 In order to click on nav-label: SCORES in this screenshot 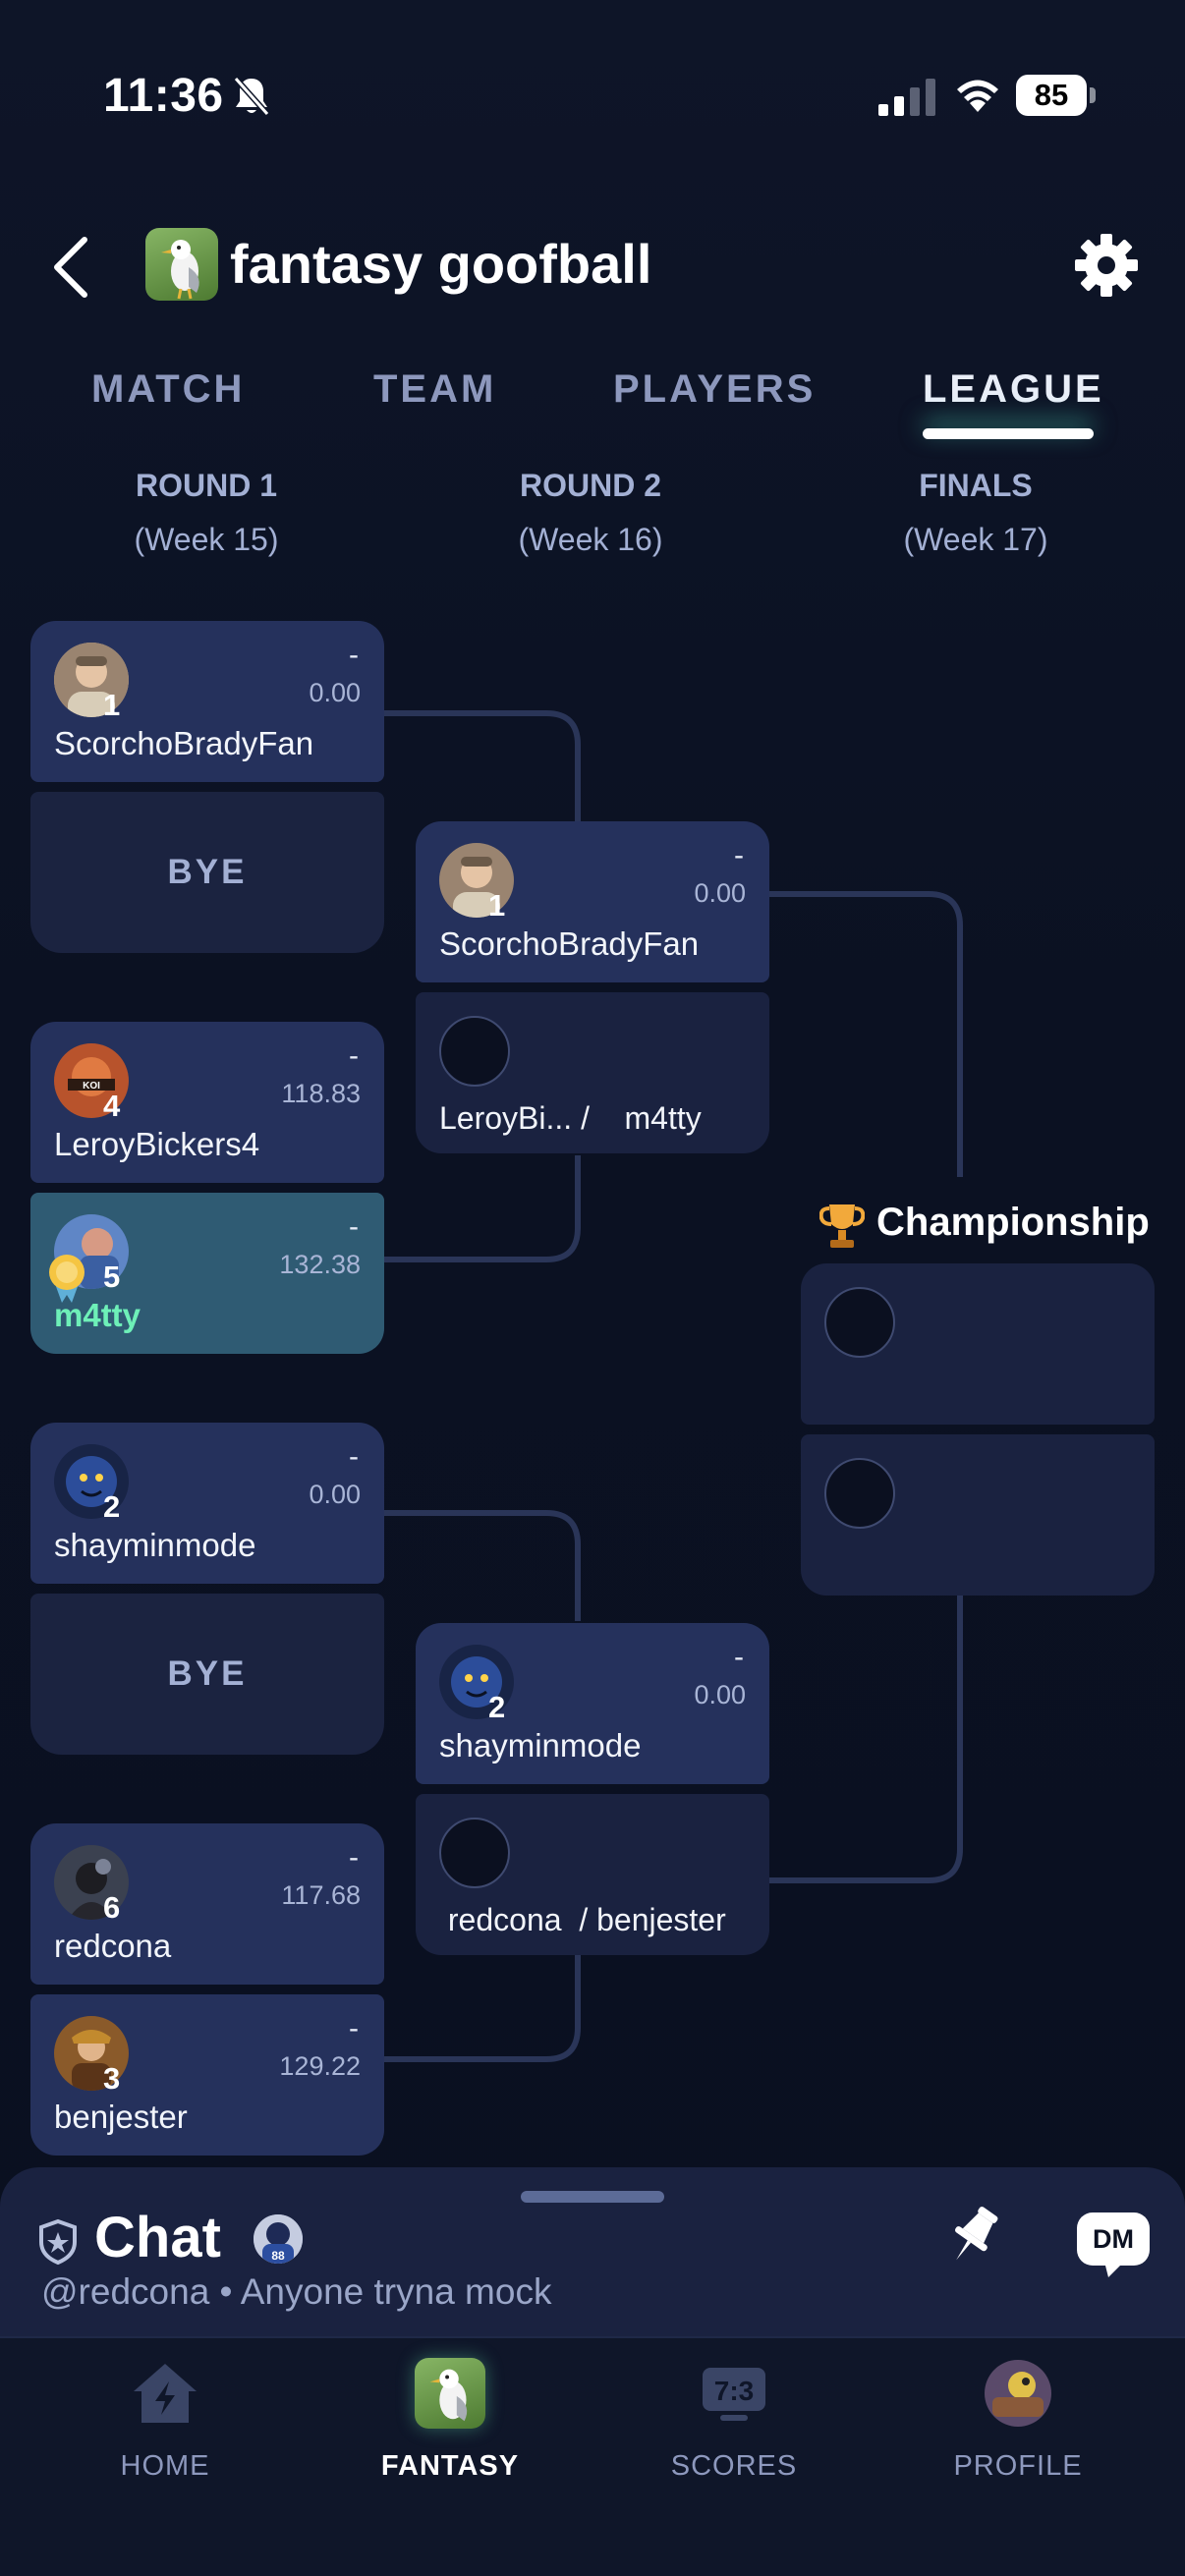, I will do `click(734, 2466)`.